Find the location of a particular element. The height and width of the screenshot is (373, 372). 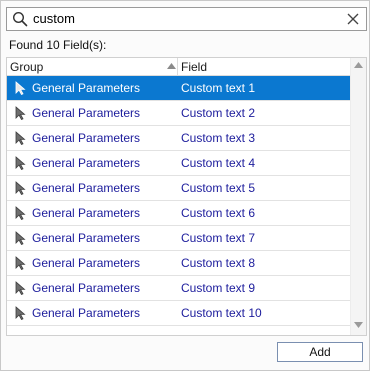

field-cell: Custom text 2 is located at coordinates (218, 113).